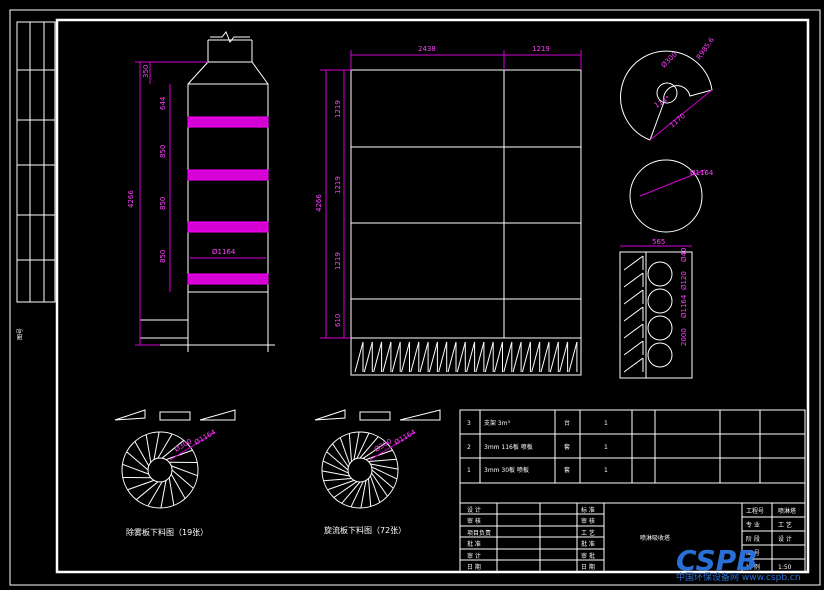 Image resolution: width=824 pixels, height=590 pixels. What do you see at coordinates (474, 567) in the screenshot?
I see `tb-left-6: 日 期` at bounding box center [474, 567].